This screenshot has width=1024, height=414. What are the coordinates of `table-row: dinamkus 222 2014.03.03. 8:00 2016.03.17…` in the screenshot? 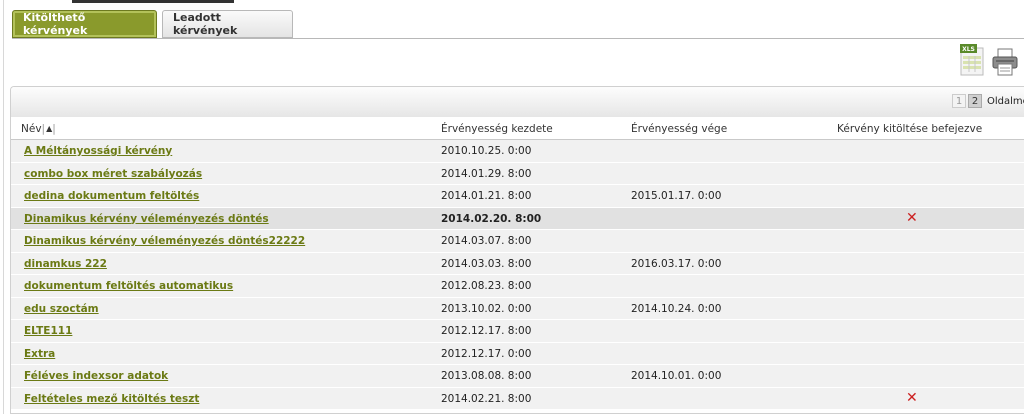 It's located at (517, 263).